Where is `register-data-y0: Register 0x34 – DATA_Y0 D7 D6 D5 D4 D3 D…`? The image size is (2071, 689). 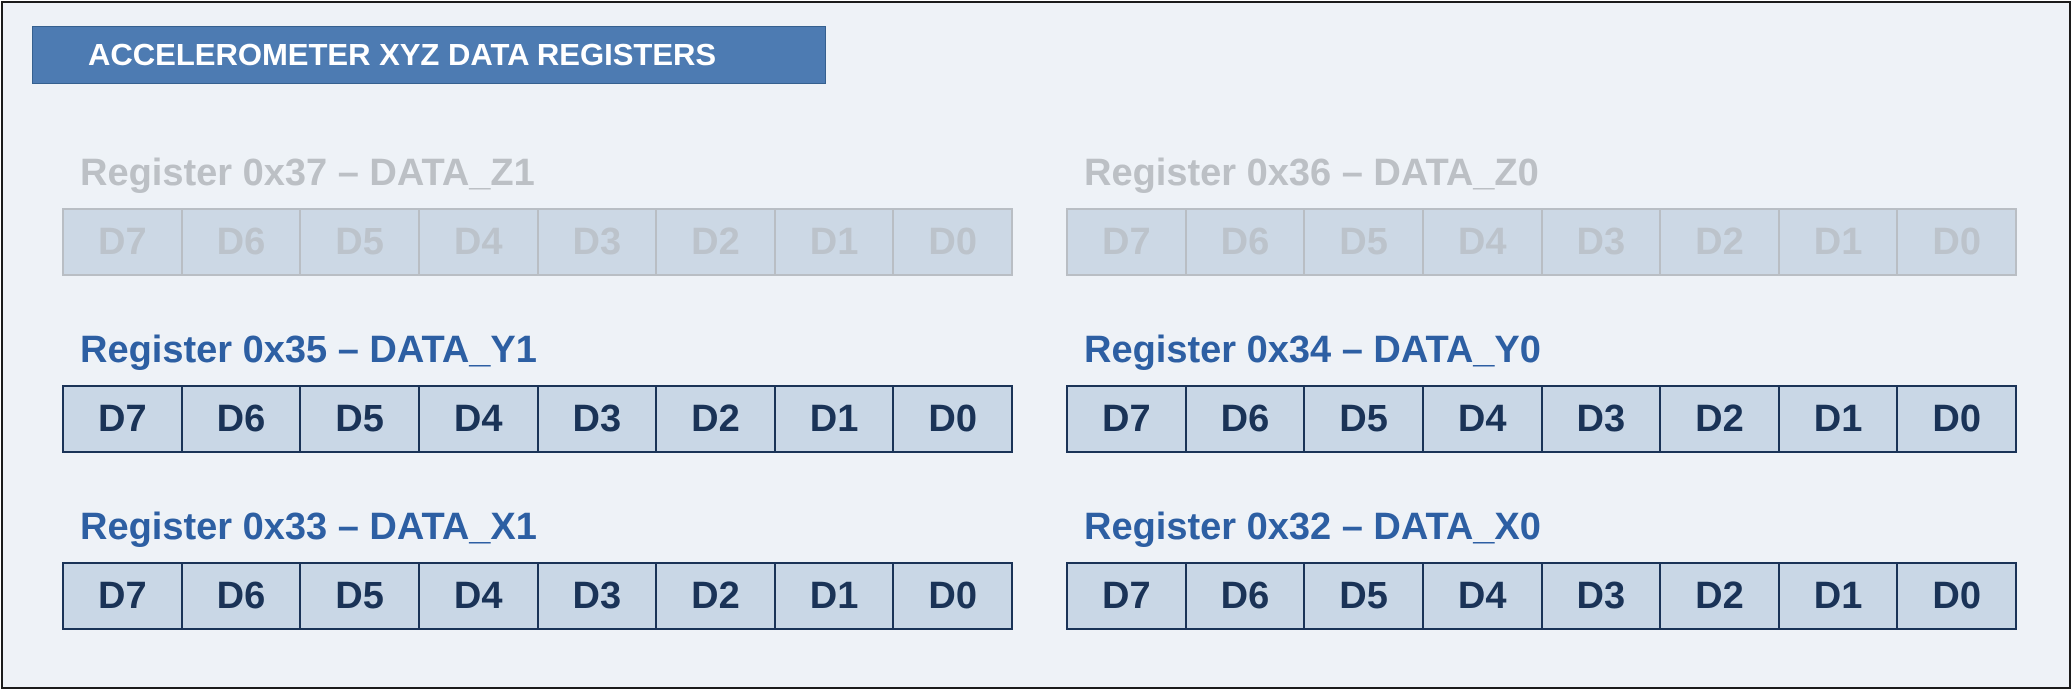 register-data-y0: Register 0x34 – DATA_Y0 D7 D6 D5 D4 D3 D… is located at coordinates (1541, 390).